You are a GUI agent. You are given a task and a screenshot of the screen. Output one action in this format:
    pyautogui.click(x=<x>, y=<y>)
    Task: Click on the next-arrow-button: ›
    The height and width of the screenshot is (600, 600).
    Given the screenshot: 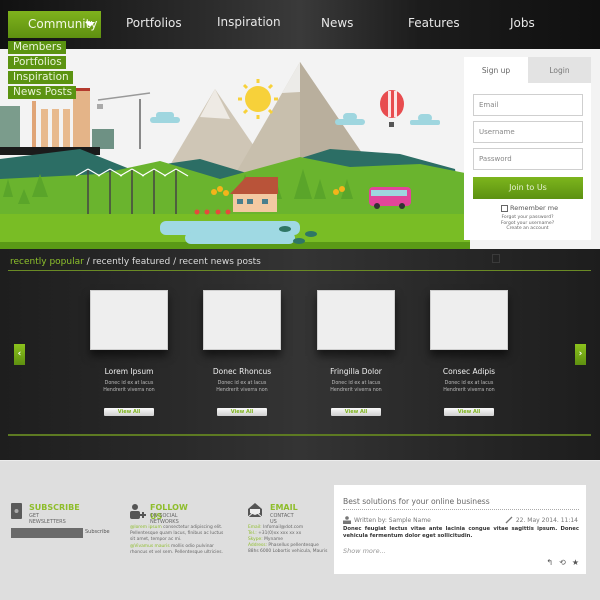 What is the action you would take?
    pyautogui.click(x=580, y=354)
    